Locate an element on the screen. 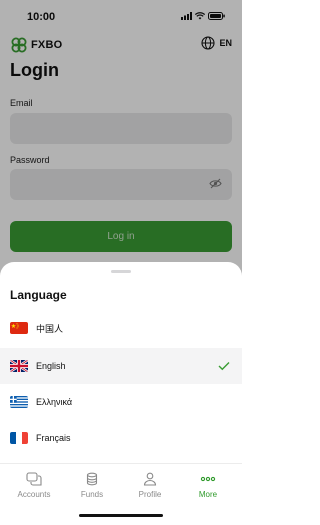 The height and width of the screenshot is (525, 320). home-indicator is located at coordinates (121, 515).